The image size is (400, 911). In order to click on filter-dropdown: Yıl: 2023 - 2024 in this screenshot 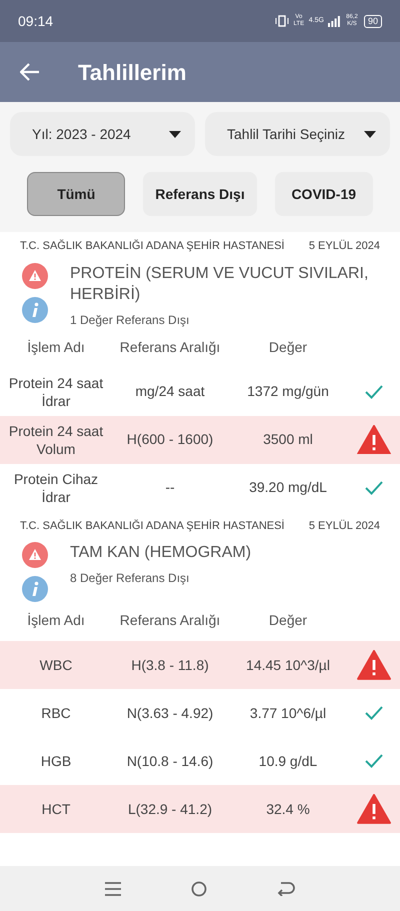, I will do `click(102, 134)`.